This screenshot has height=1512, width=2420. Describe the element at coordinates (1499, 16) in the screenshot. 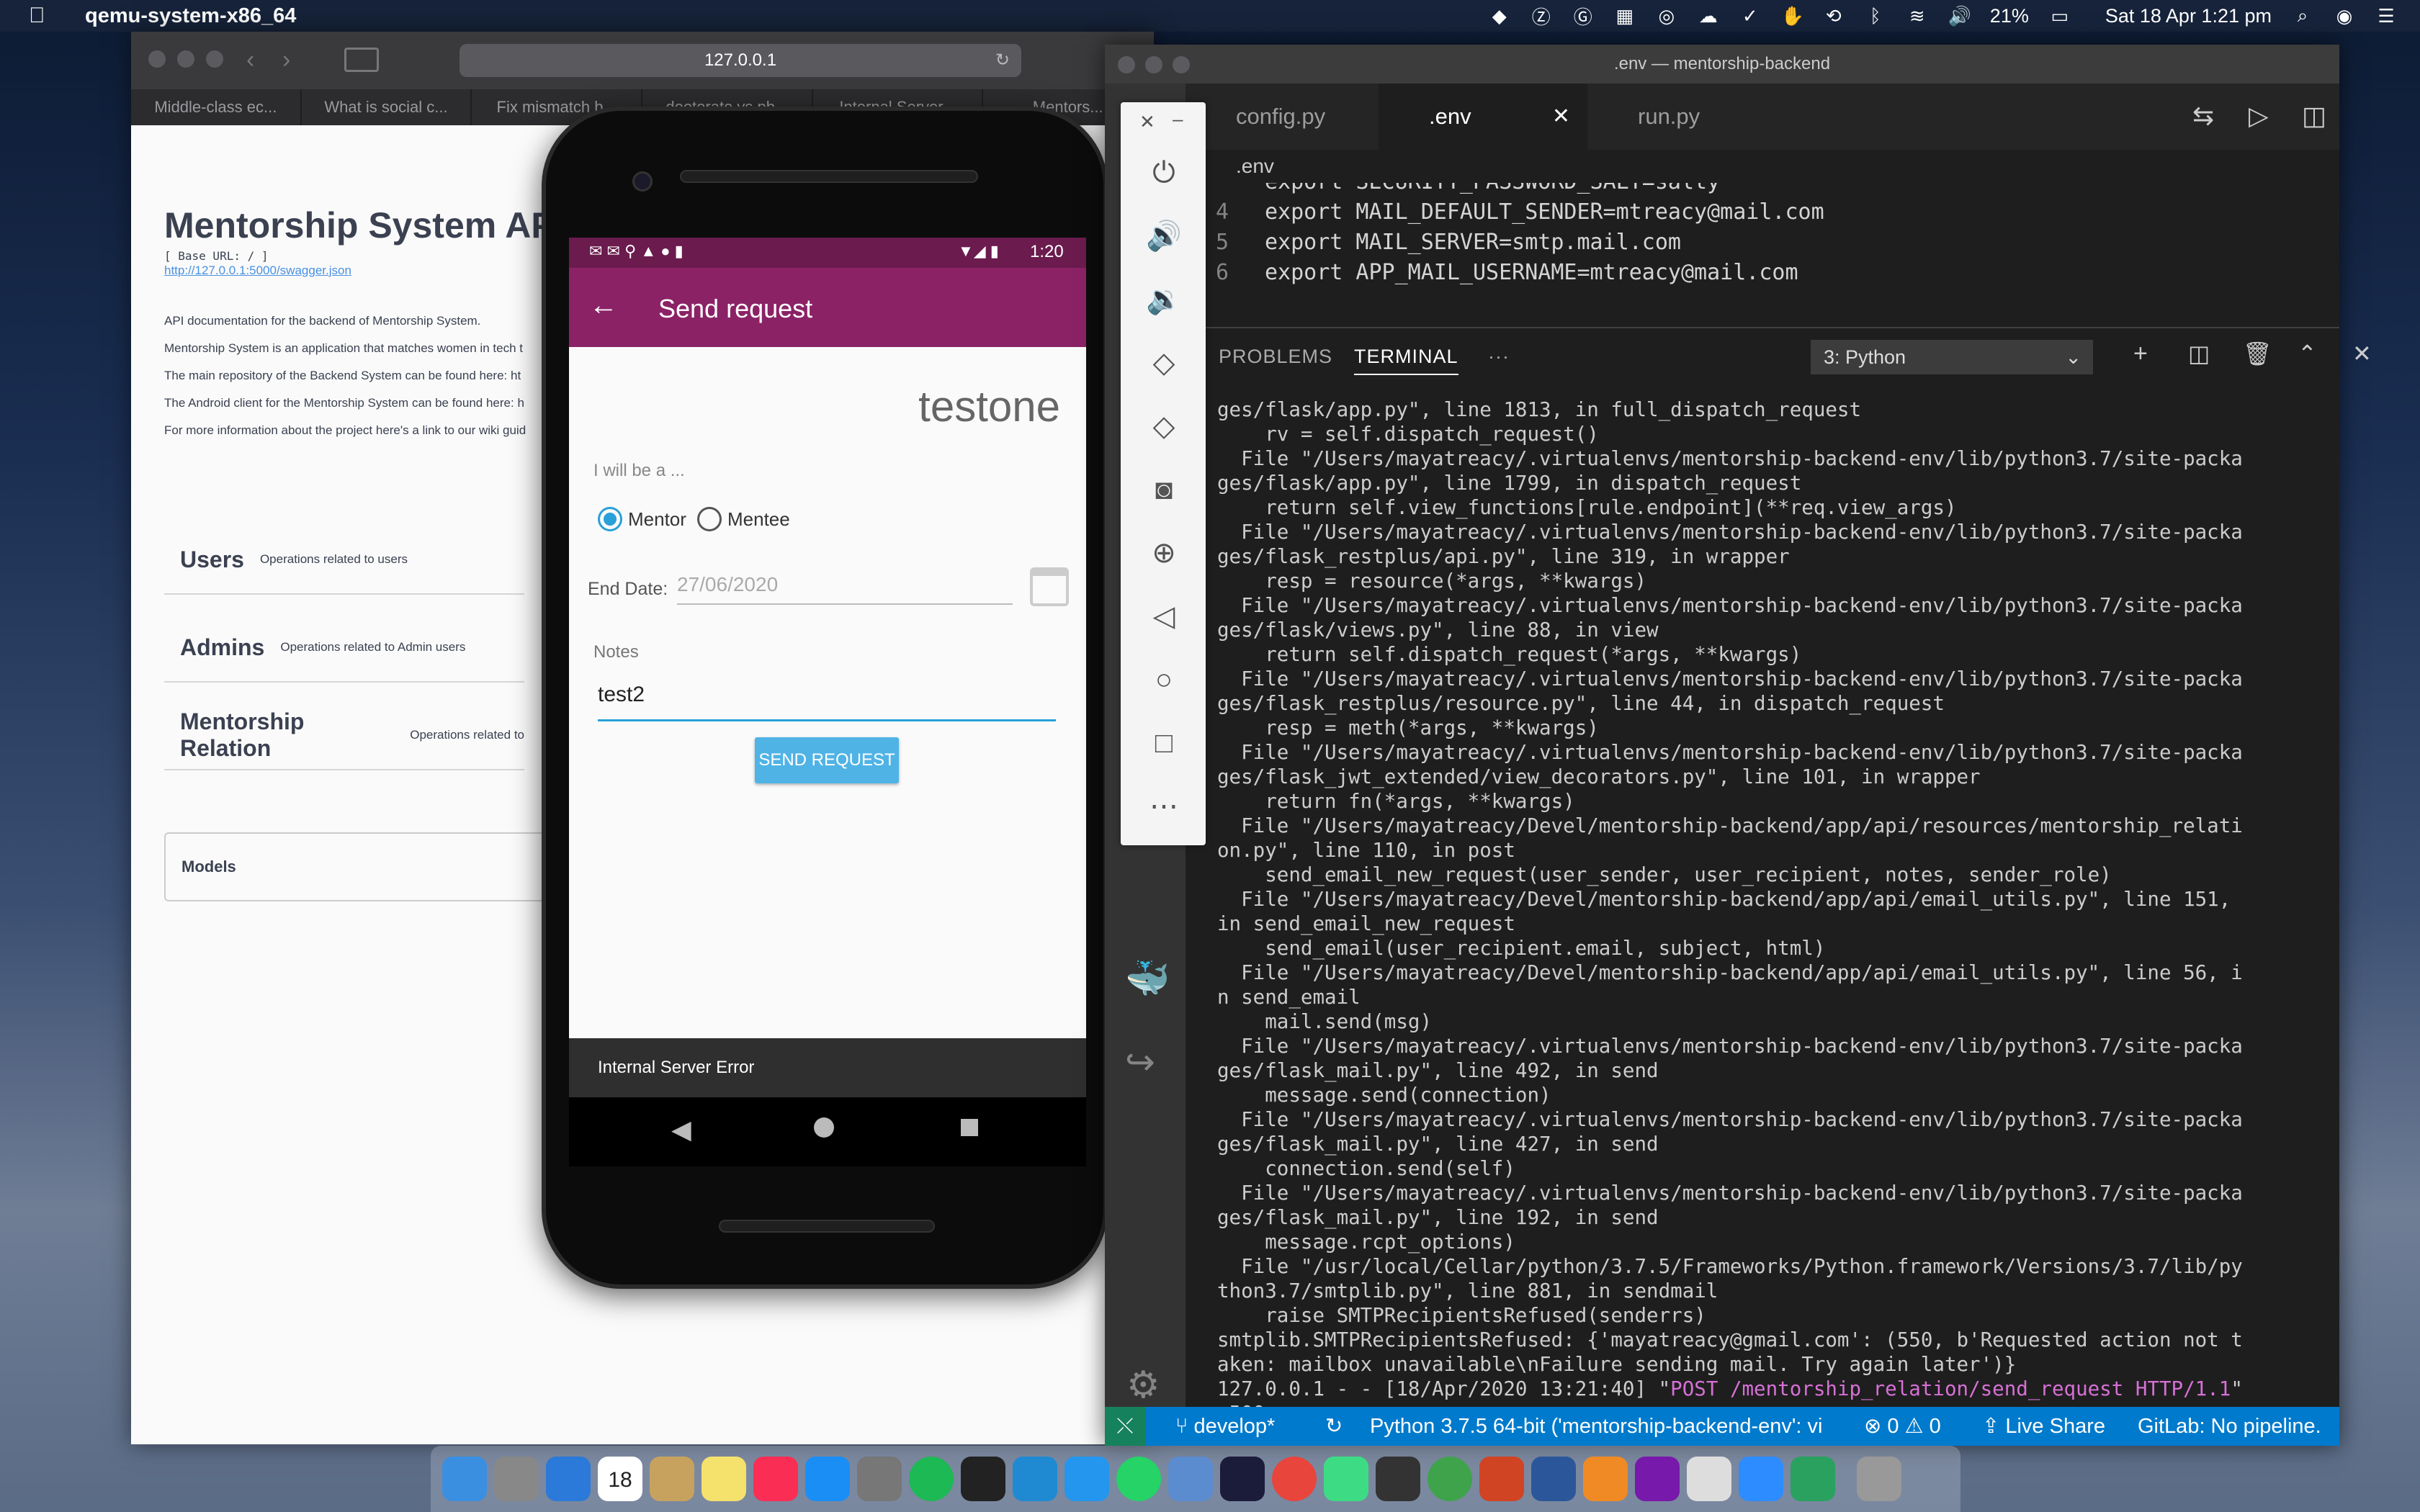

I see `dropbox-icon: ◆` at that location.